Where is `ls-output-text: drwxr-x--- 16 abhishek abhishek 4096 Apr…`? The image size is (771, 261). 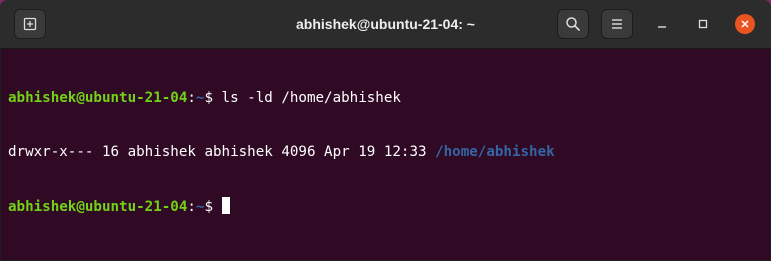 ls-output-text: drwxr-x--- 16 abhishek abhishek 4096 Apr… is located at coordinates (222, 152).